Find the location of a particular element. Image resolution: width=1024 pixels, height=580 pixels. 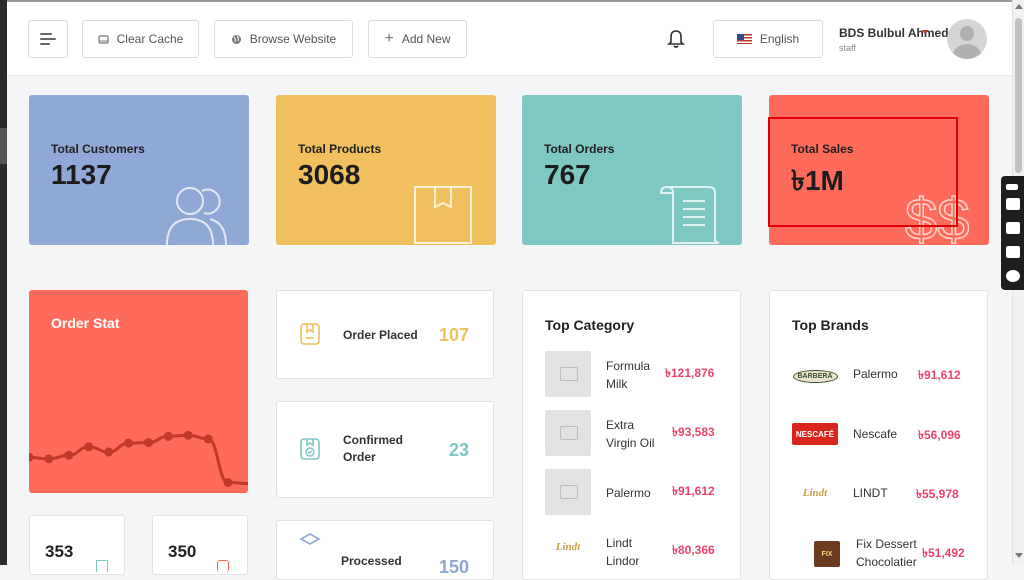

list-item: Formula Milk ৳121,876 is located at coordinates (635, 375).